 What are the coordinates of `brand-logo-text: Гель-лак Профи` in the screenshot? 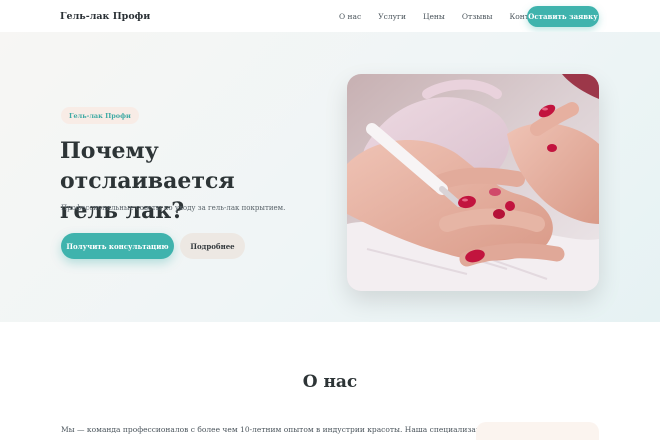 It's located at (105, 16).